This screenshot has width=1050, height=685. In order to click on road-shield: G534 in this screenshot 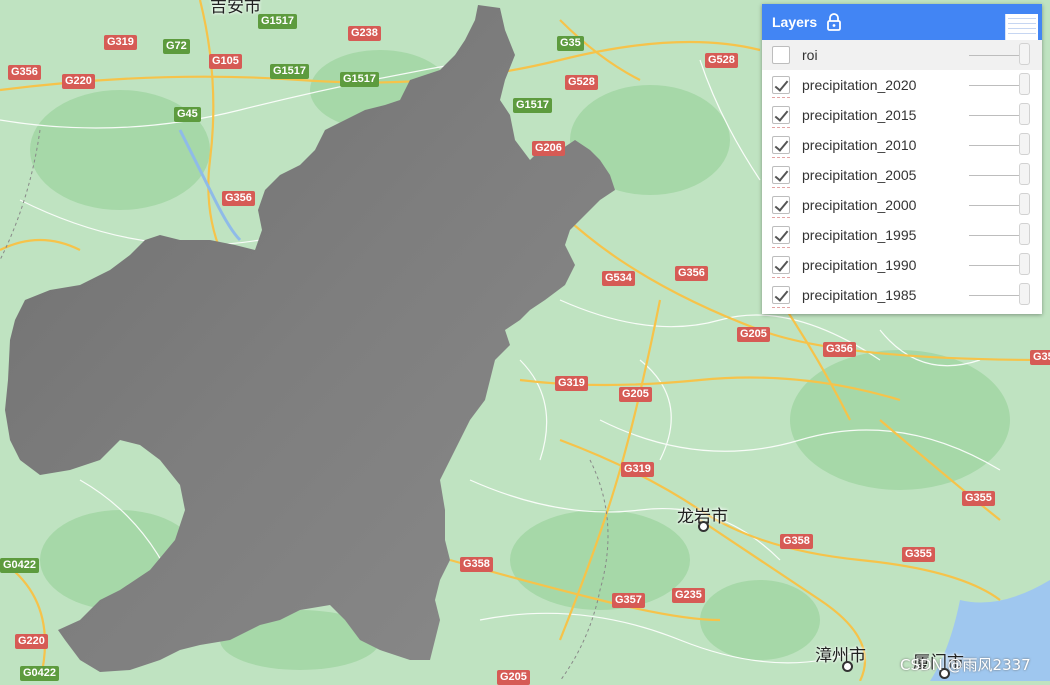, I will do `click(618, 278)`.